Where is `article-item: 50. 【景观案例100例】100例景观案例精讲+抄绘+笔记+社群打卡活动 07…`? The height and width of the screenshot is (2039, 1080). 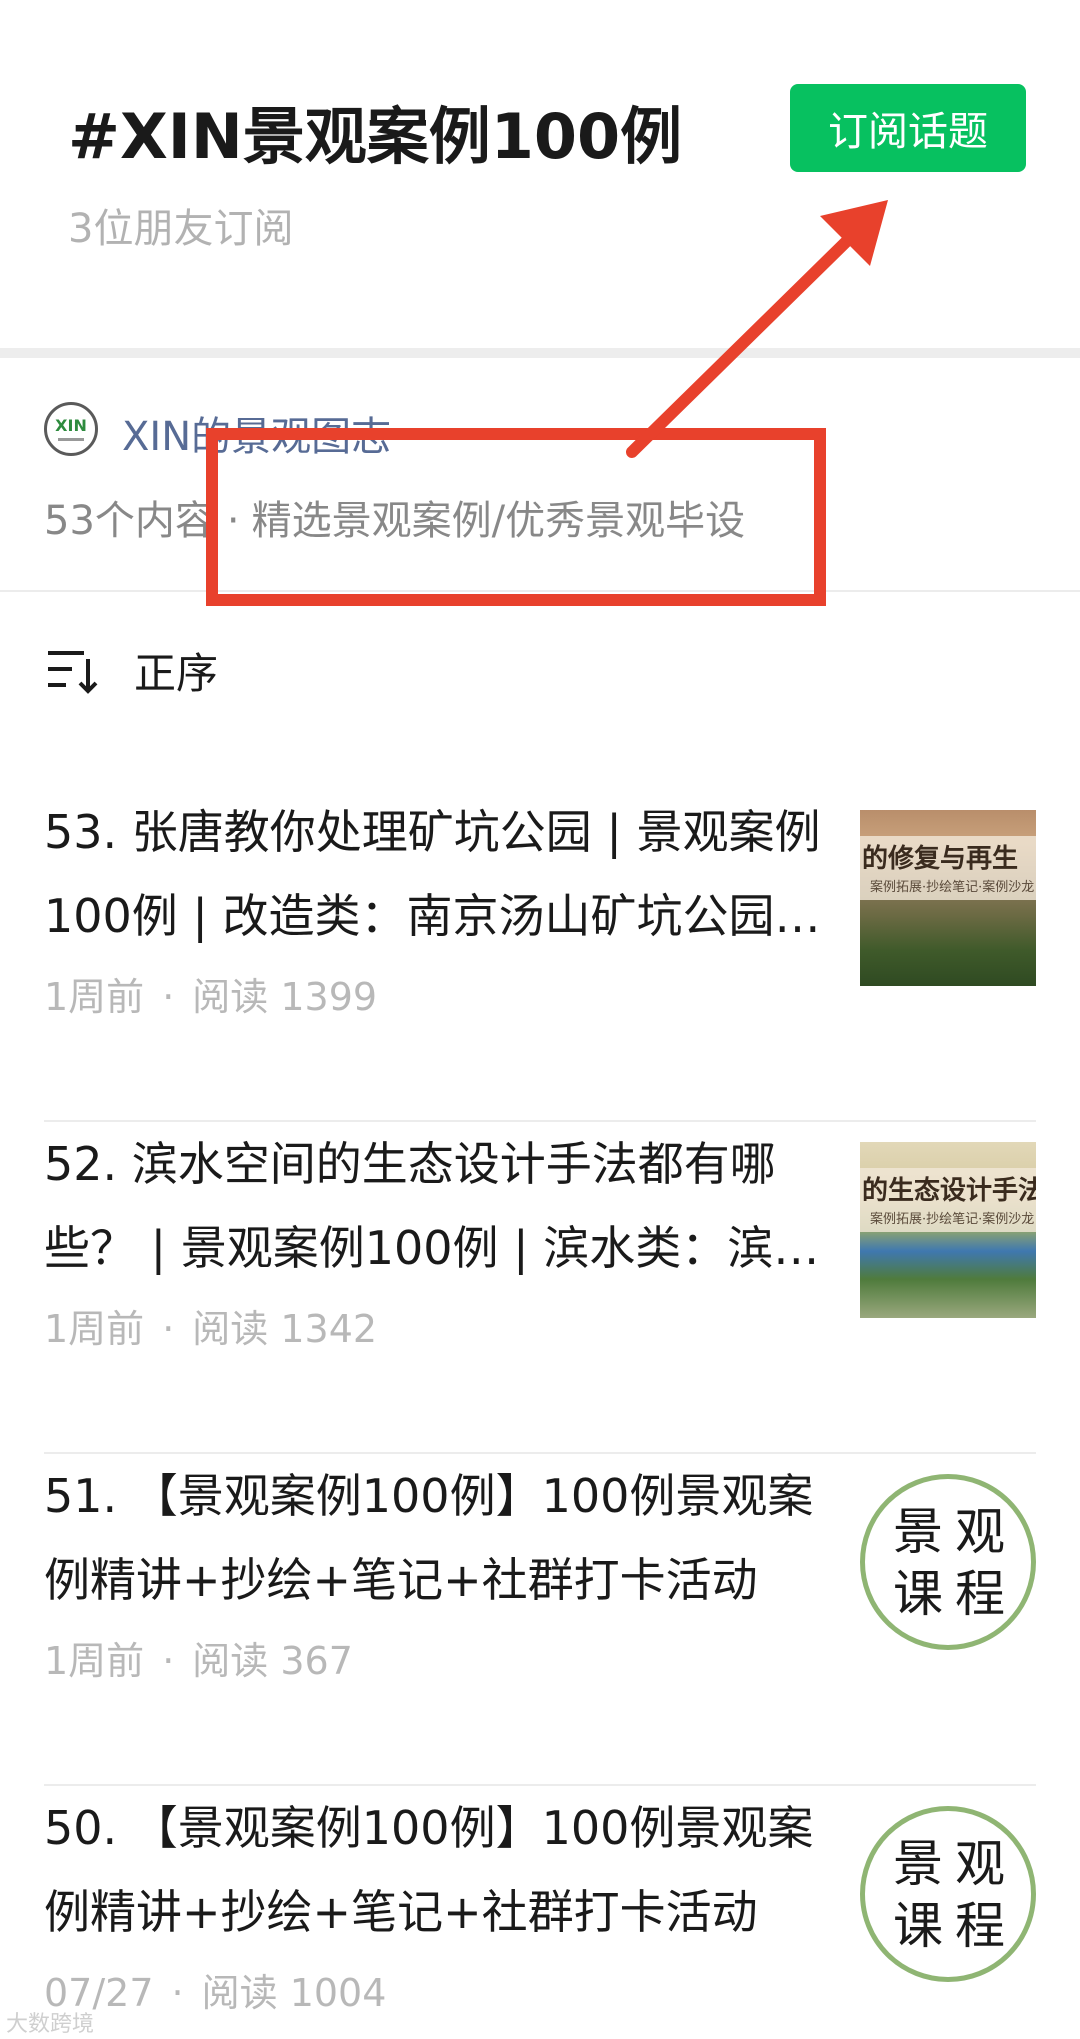
article-item: 50. 【景观案例100例】100例景观案例精讲+抄绘+笔记+社群打卡活动 07… is located at coordinates (540, 1912).